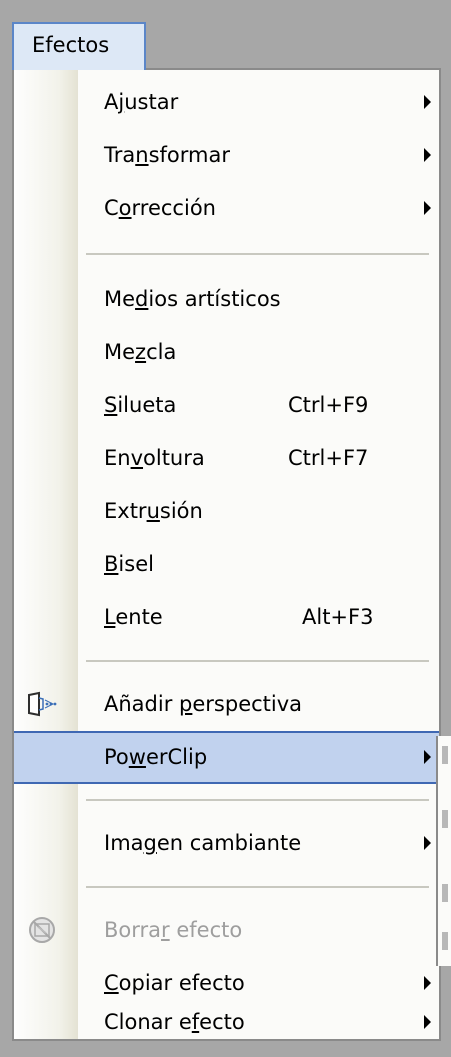 Image resolution: width=451 pixels, height=1057 pixels. I want to click on menu-item-extrusion: Extrusión, so click(226, 511).